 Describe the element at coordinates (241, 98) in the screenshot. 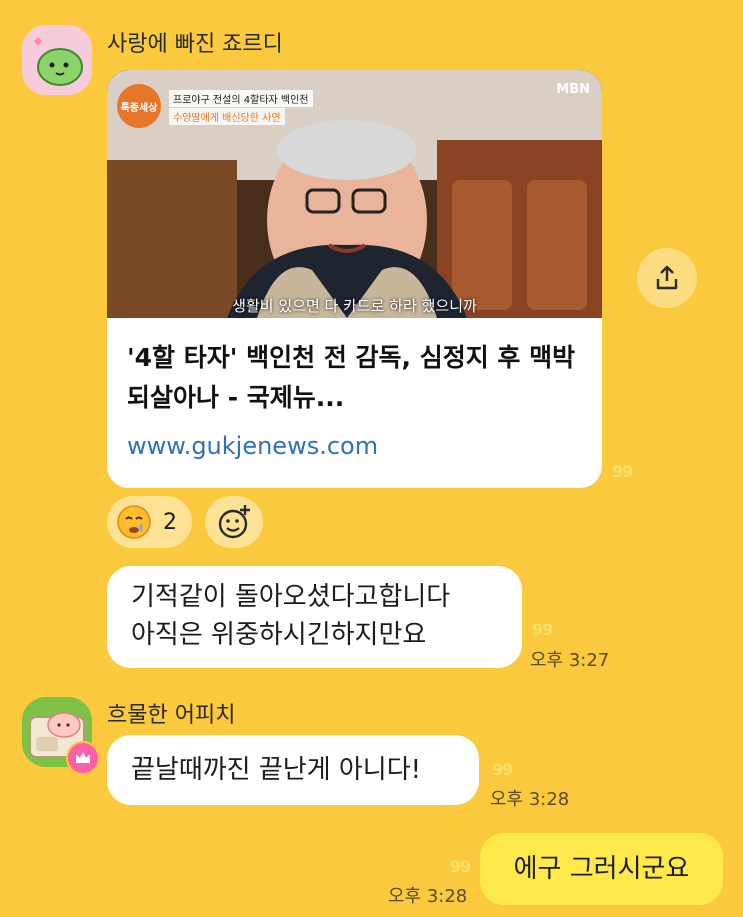

I see `thumb-tag: 프로야구 전설의 4할타자 백인천` at that location.